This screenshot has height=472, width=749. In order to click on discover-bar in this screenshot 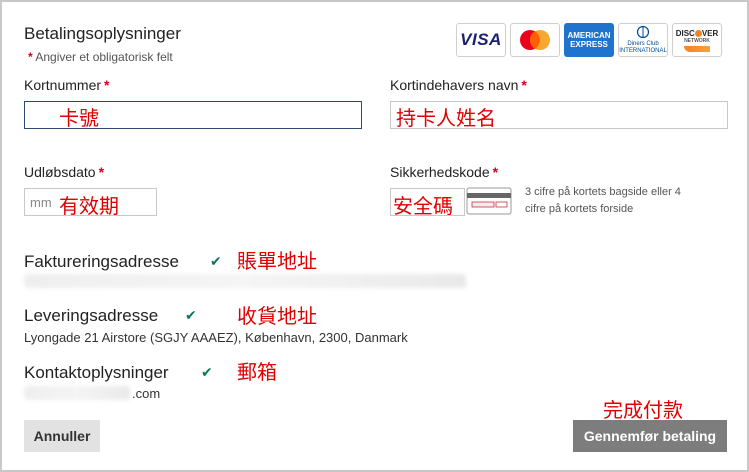, I will do `click(696, 48)`.